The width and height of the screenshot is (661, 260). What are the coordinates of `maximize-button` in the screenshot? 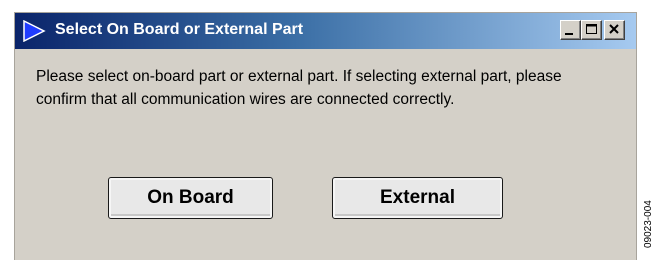 It's located at (591, 30).